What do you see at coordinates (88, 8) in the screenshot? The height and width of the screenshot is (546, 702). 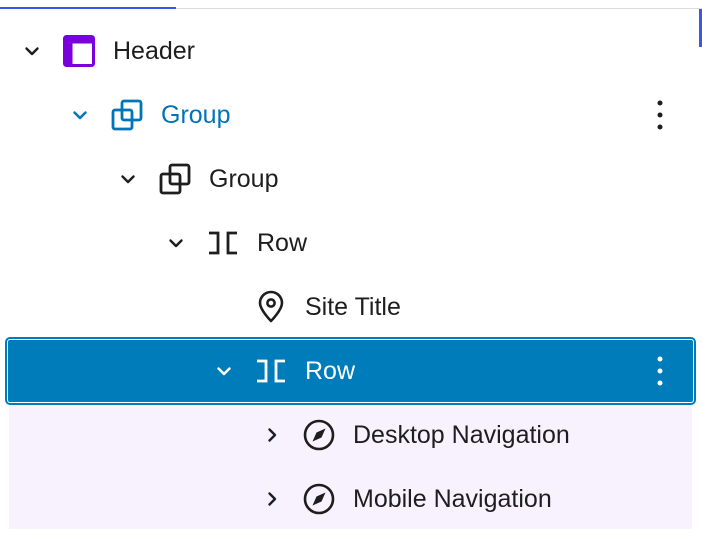 I see `active-tab-indicator` at bounding box center [88, 8].